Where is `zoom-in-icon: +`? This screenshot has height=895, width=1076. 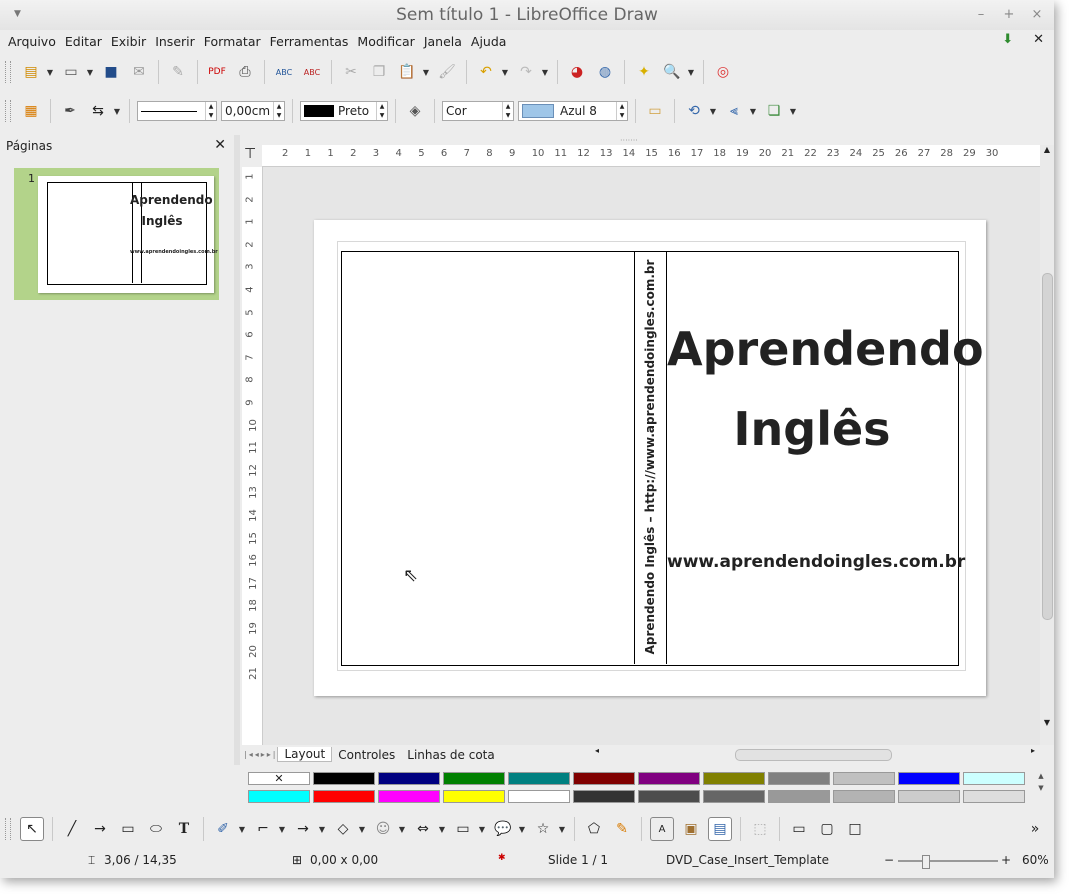 zoom-in-icon: + is located at coordinates (1006, 860).